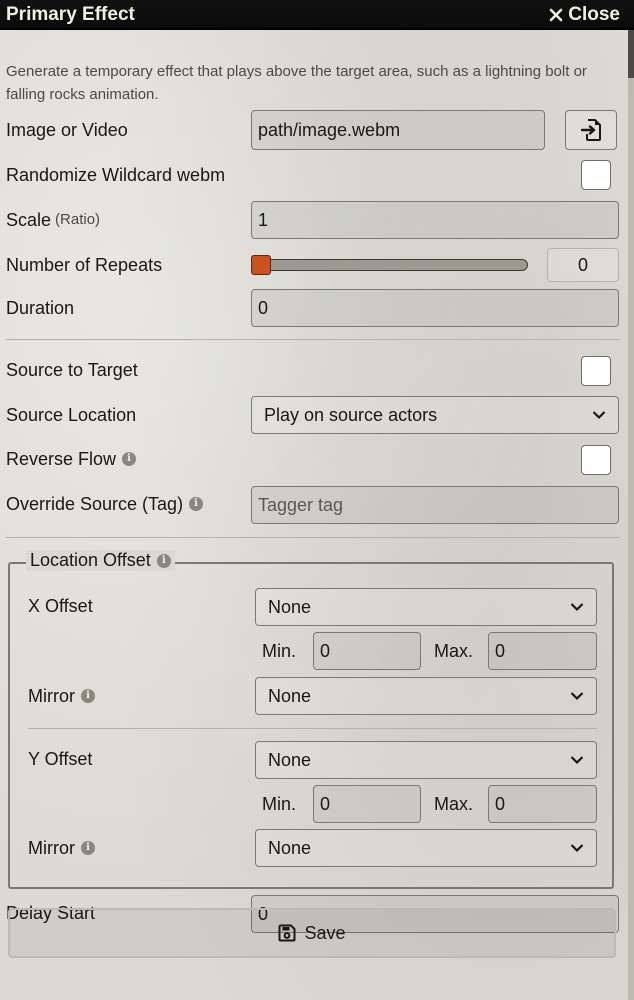 Image resolution: width=634 pixels, height=1000 pixels. I want to click on x-mirror-select: None, so click(426, 696).